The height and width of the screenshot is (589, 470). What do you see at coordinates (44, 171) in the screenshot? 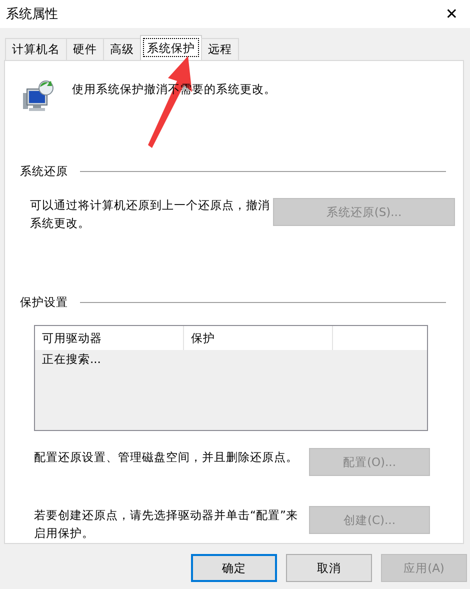
I see `section-heading: 系统还原` at bounding box center [44, 171].